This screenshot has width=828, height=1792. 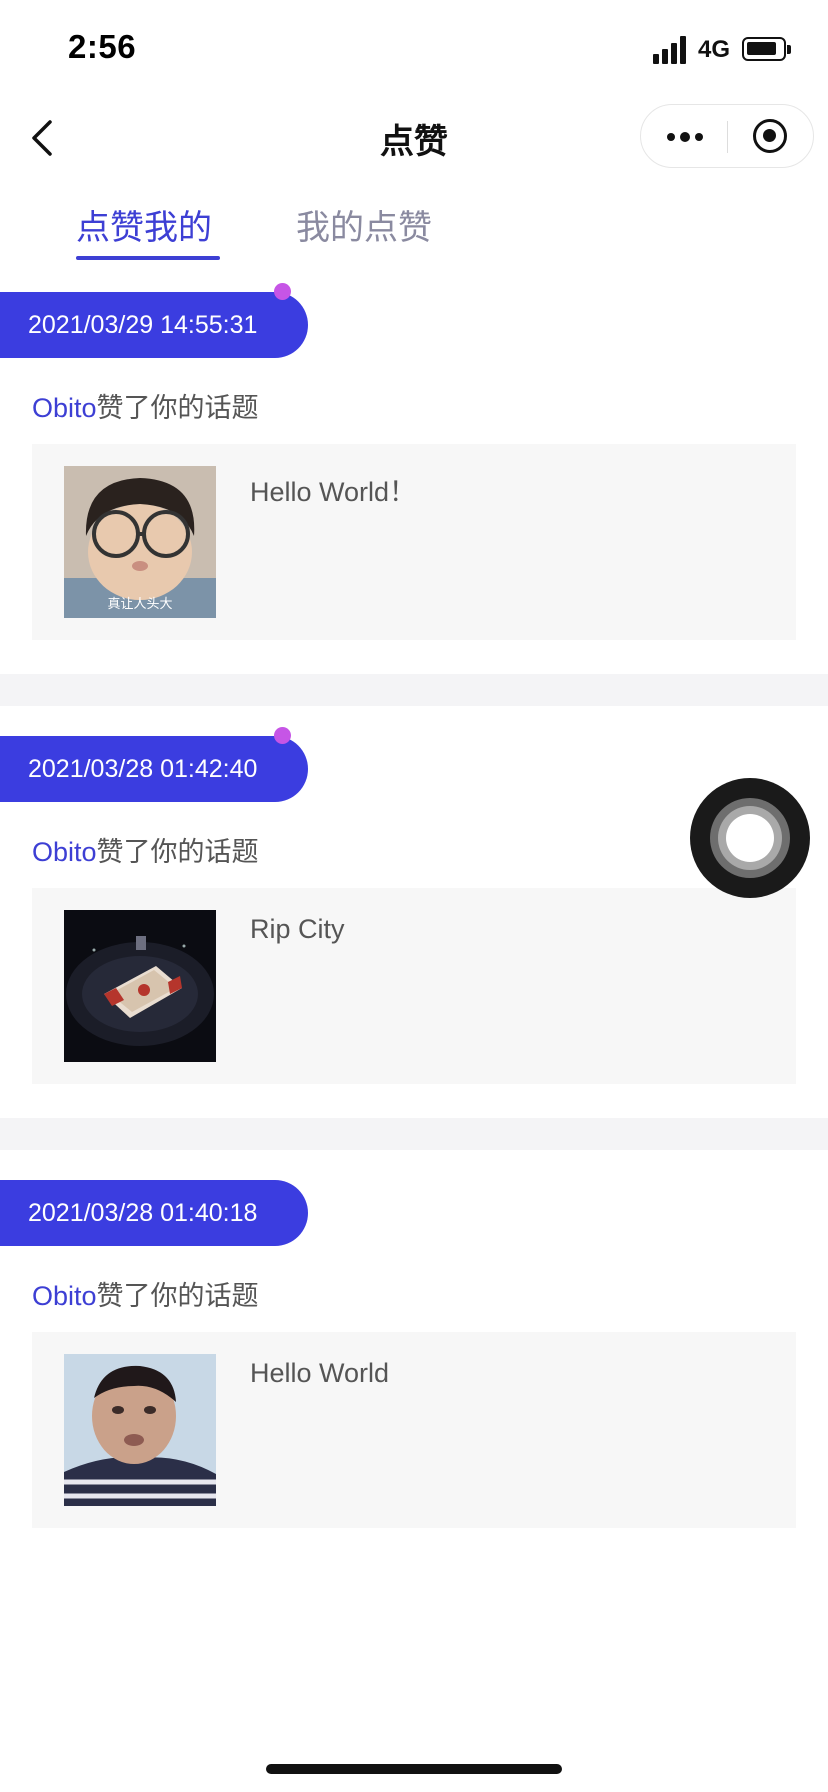 I want to click on status-time: 2:56, so click(x=102, y=46).